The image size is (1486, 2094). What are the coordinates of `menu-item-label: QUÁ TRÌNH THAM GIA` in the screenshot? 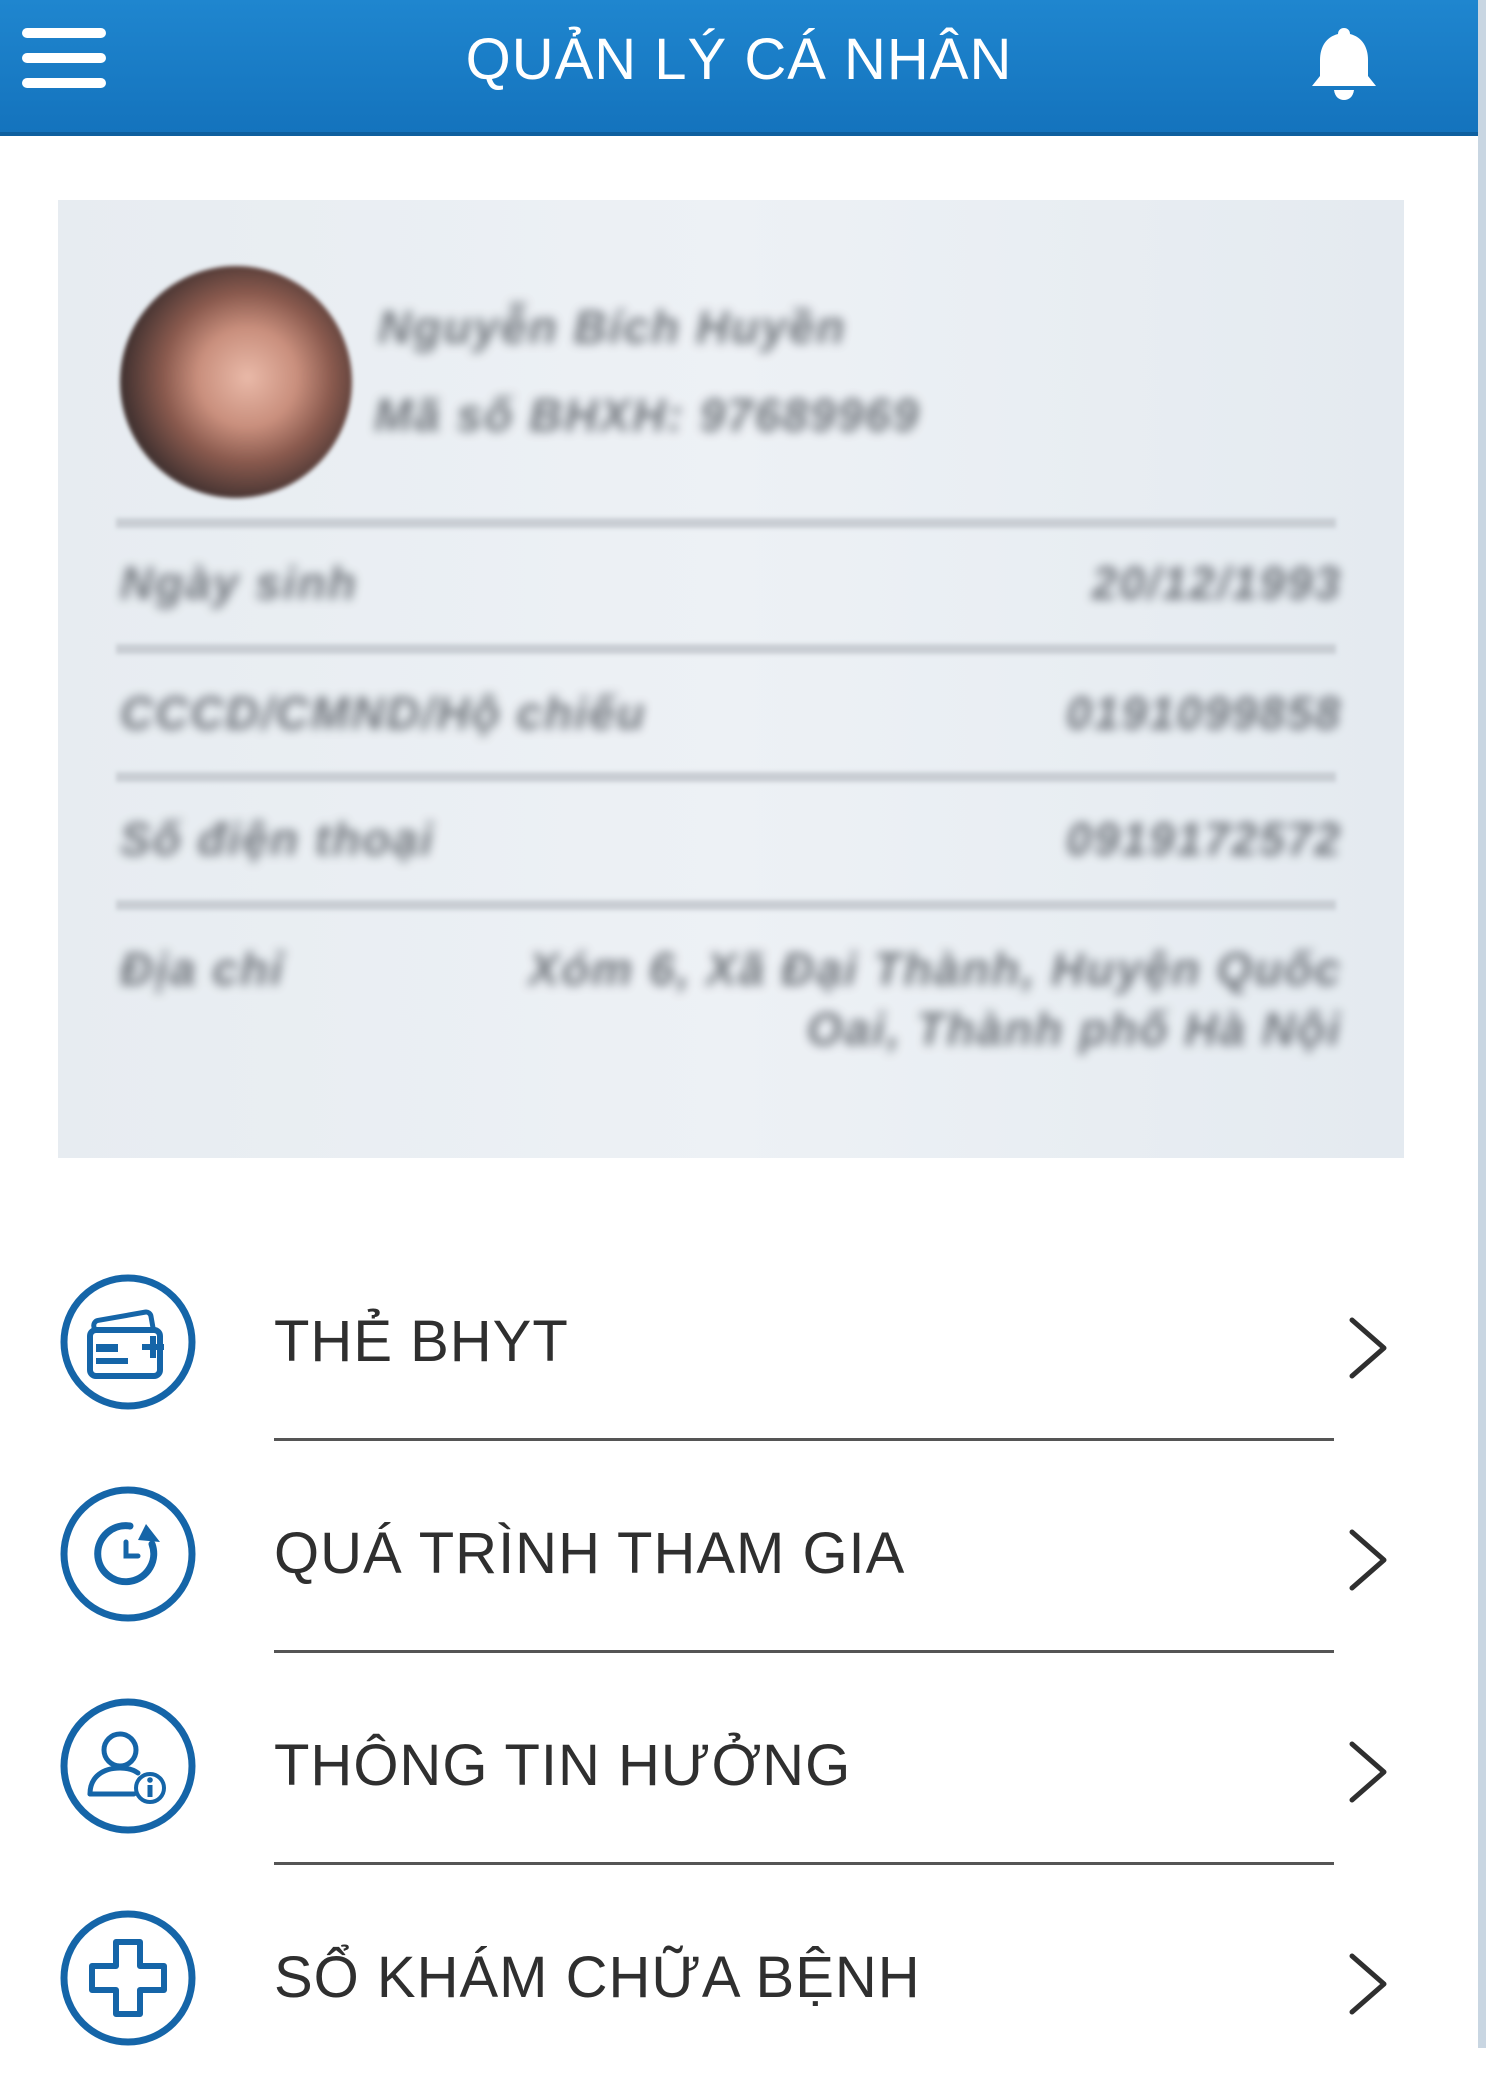 It's located at (590, 1553).